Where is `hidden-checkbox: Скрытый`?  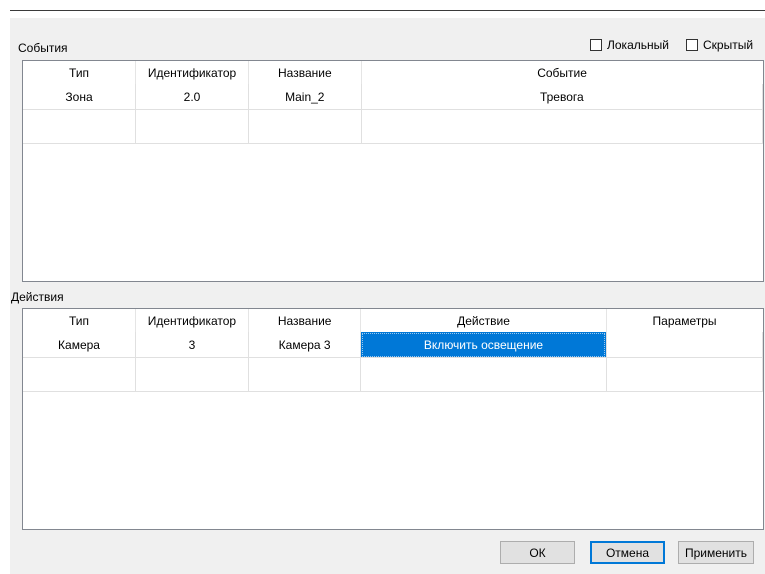
hidden-checkbox: Скрытый is located at coordinates (719, 45).